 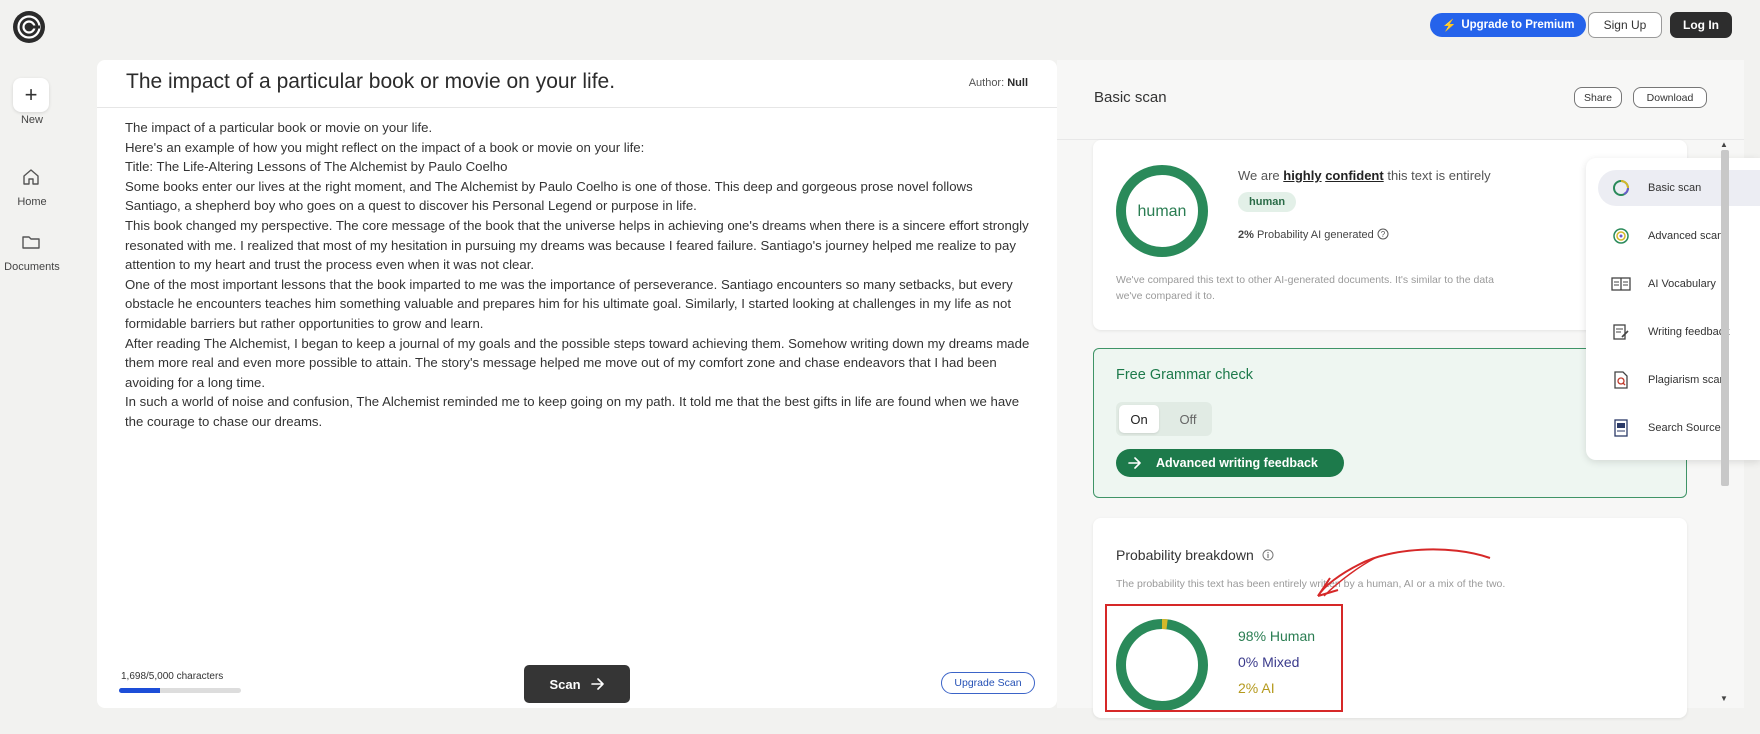 What do you see at coordinates (1675, 188) in the screenshot?
I see `menu-item-label: Basic scan` at bounding box center [1675, 188].